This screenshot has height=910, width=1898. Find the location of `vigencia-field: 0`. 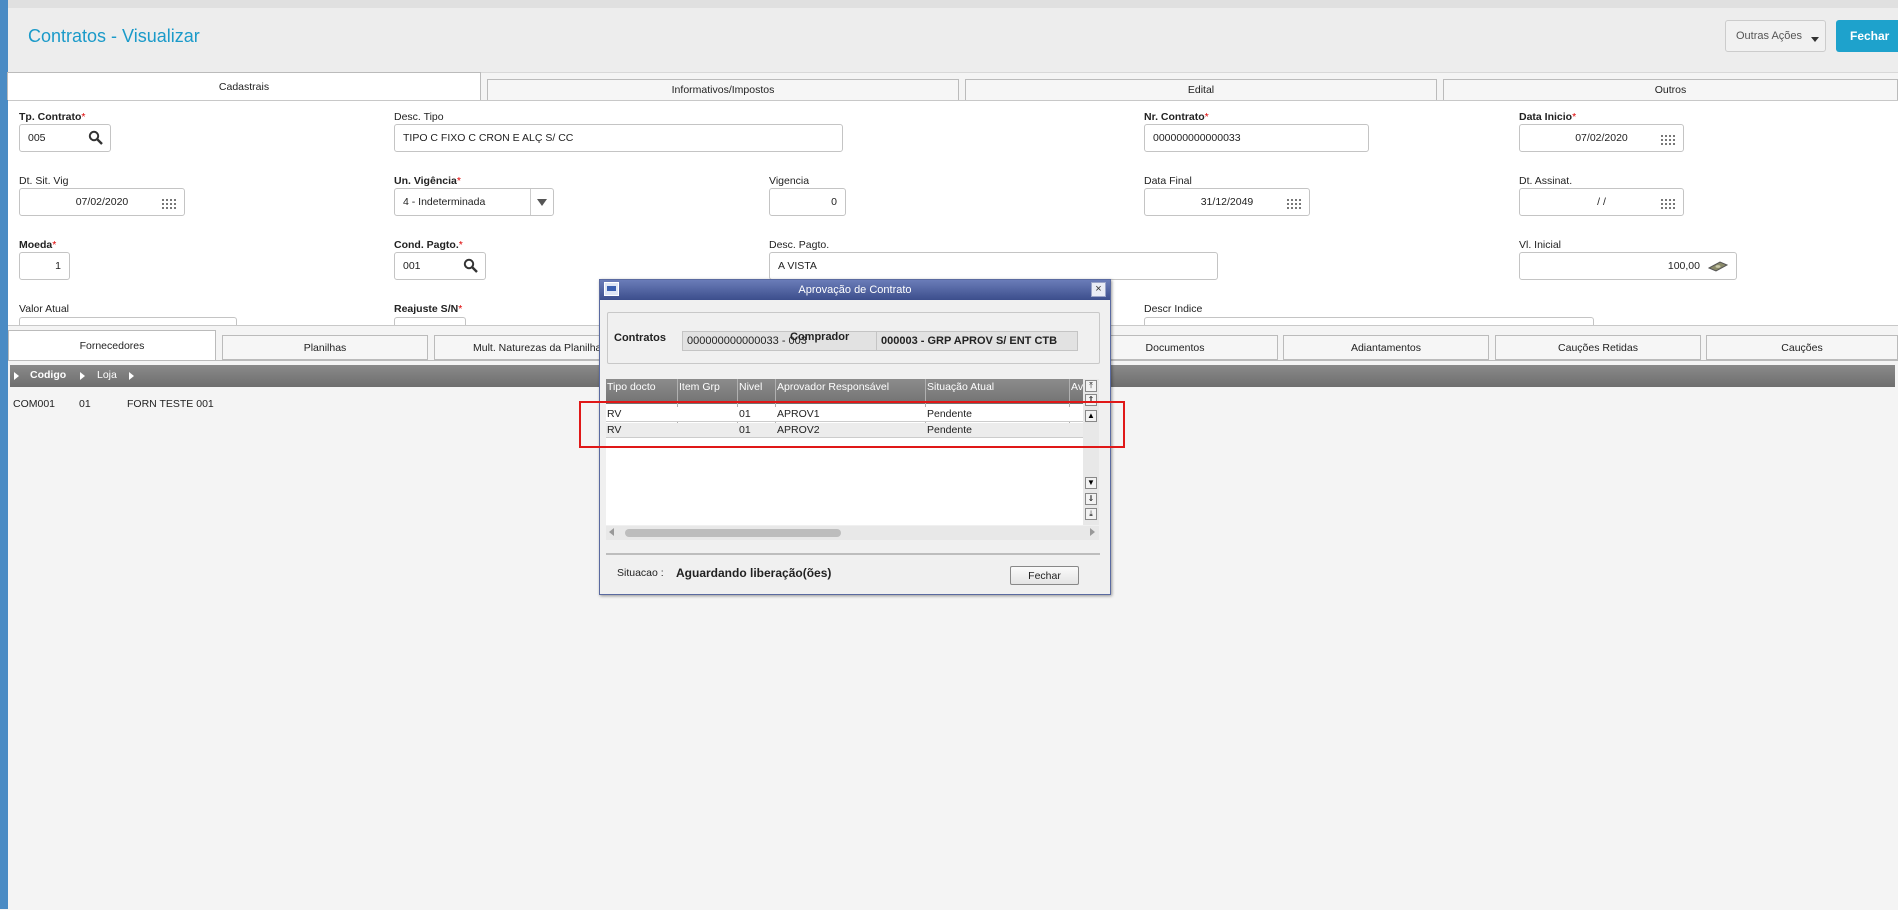

vigencia-field: 0 is located at coordinates (807, 202).